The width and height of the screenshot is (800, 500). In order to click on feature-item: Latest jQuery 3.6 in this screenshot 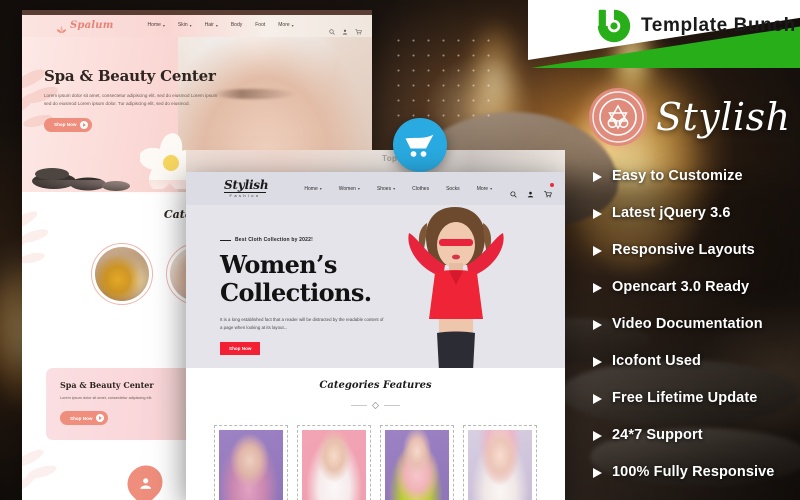, I will do `click(694, 212)`.